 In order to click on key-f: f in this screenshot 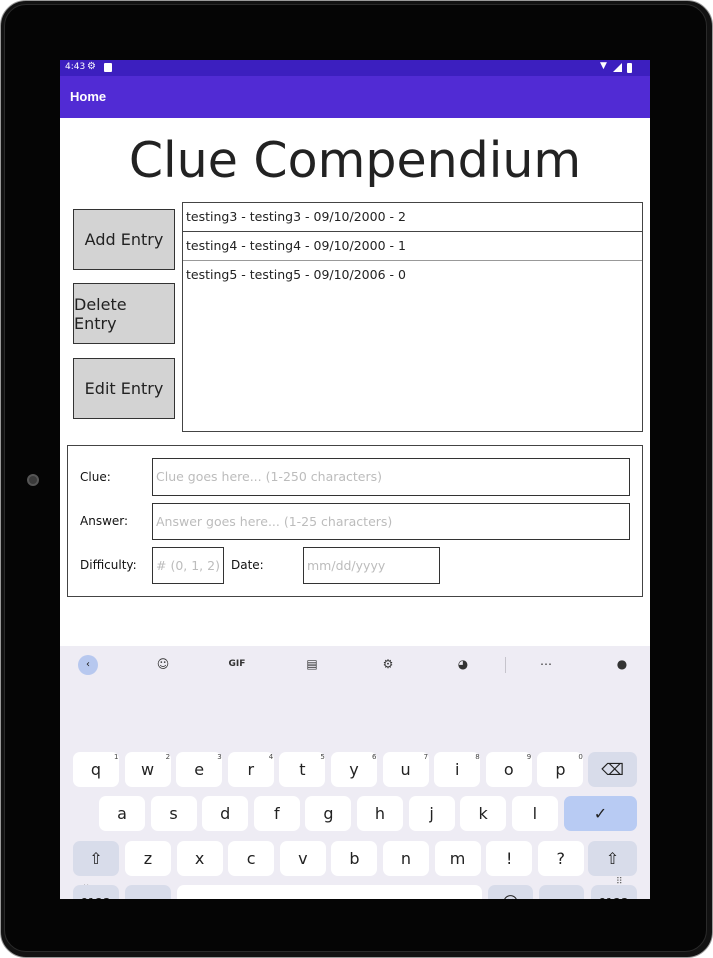, I will do `click(276, 813)`.